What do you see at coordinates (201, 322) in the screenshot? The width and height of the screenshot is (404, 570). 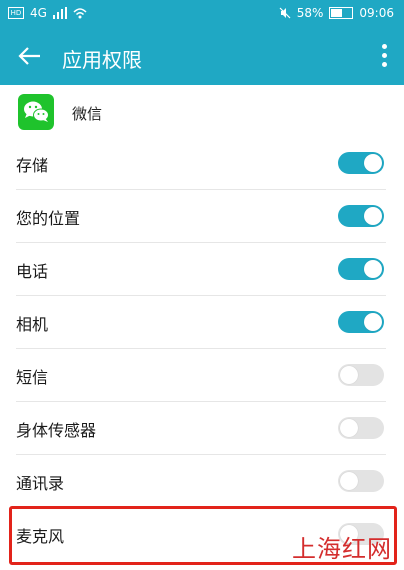 I see `permission-row-camera: 相机` at bounding box center [201, 322].